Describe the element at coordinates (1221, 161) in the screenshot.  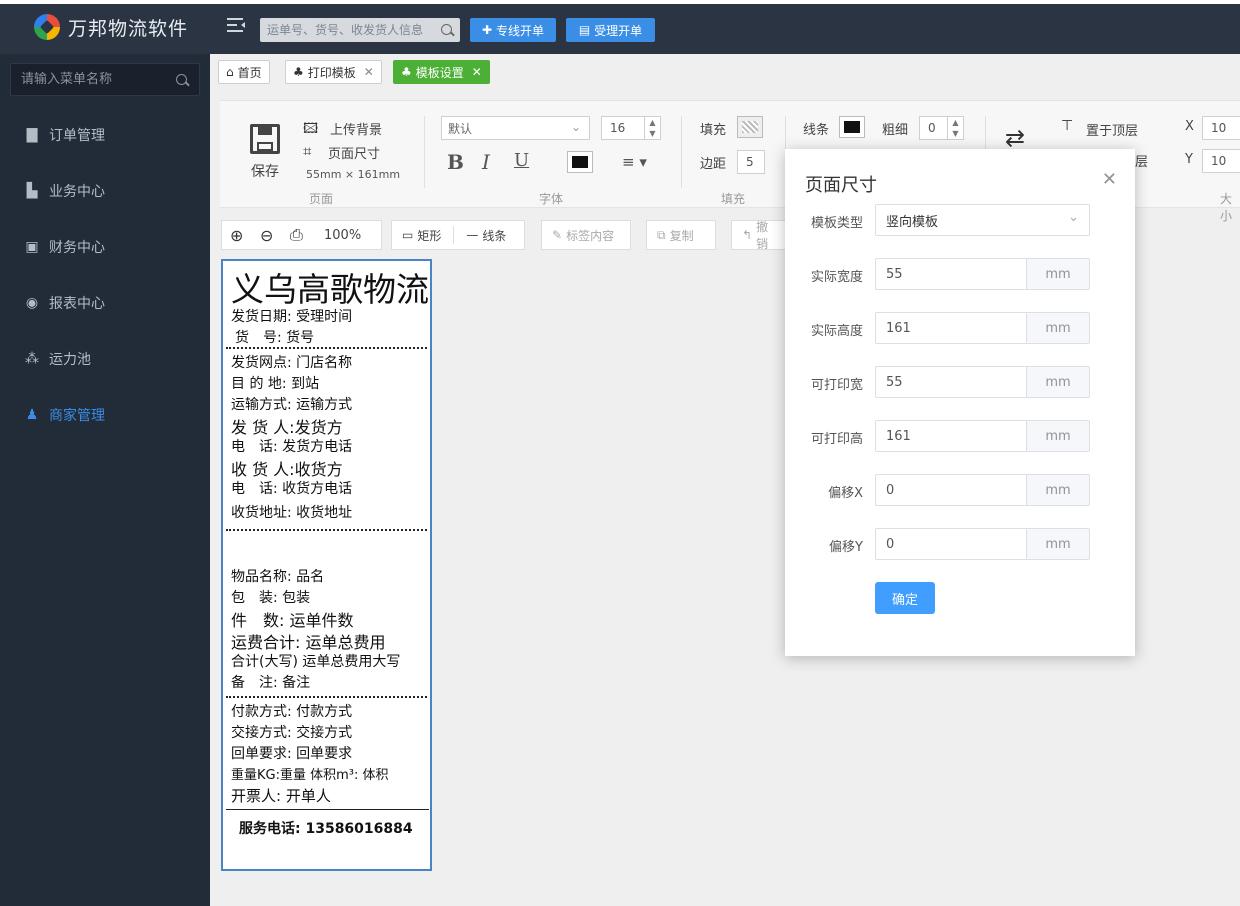
I see `y-stepper: 10` at that location.